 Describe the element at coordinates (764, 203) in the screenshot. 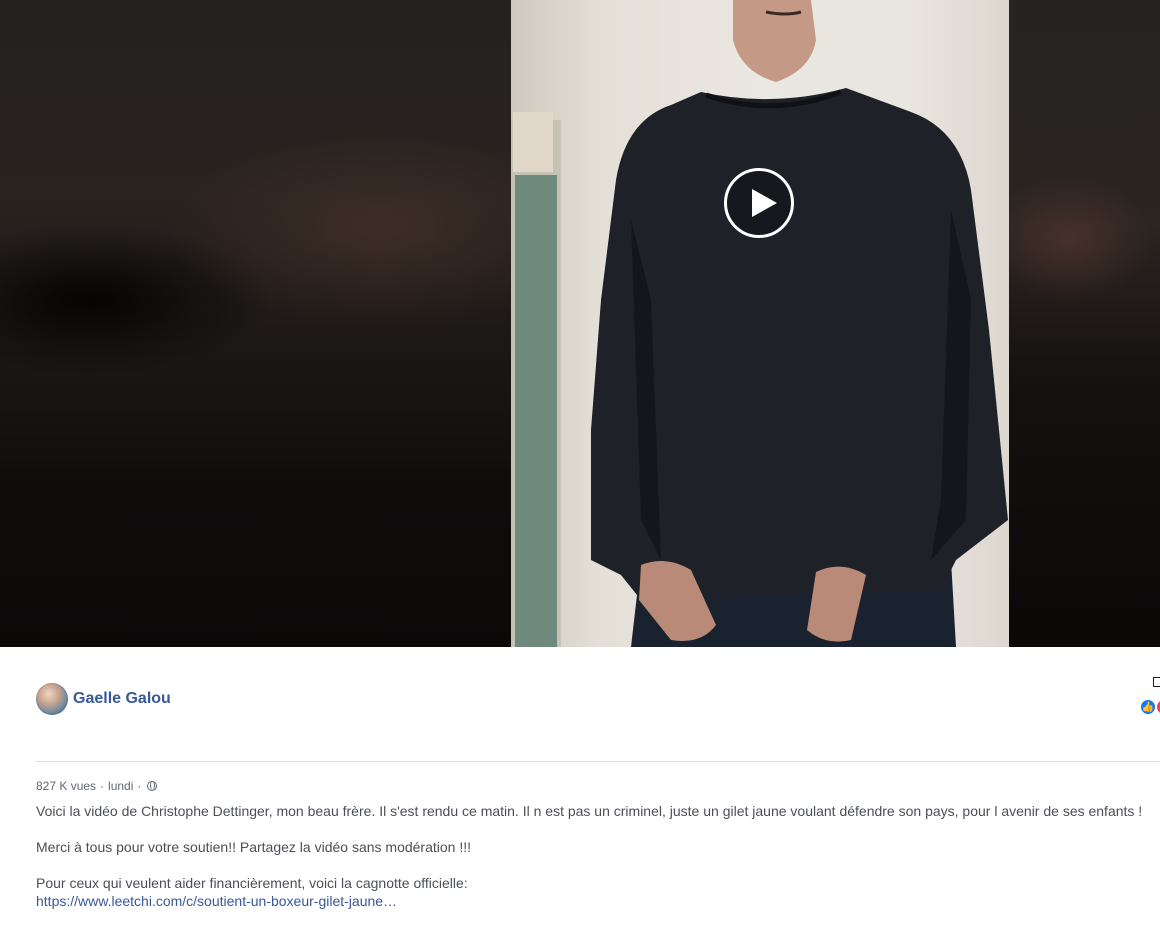

I see `play-icon` at that location.